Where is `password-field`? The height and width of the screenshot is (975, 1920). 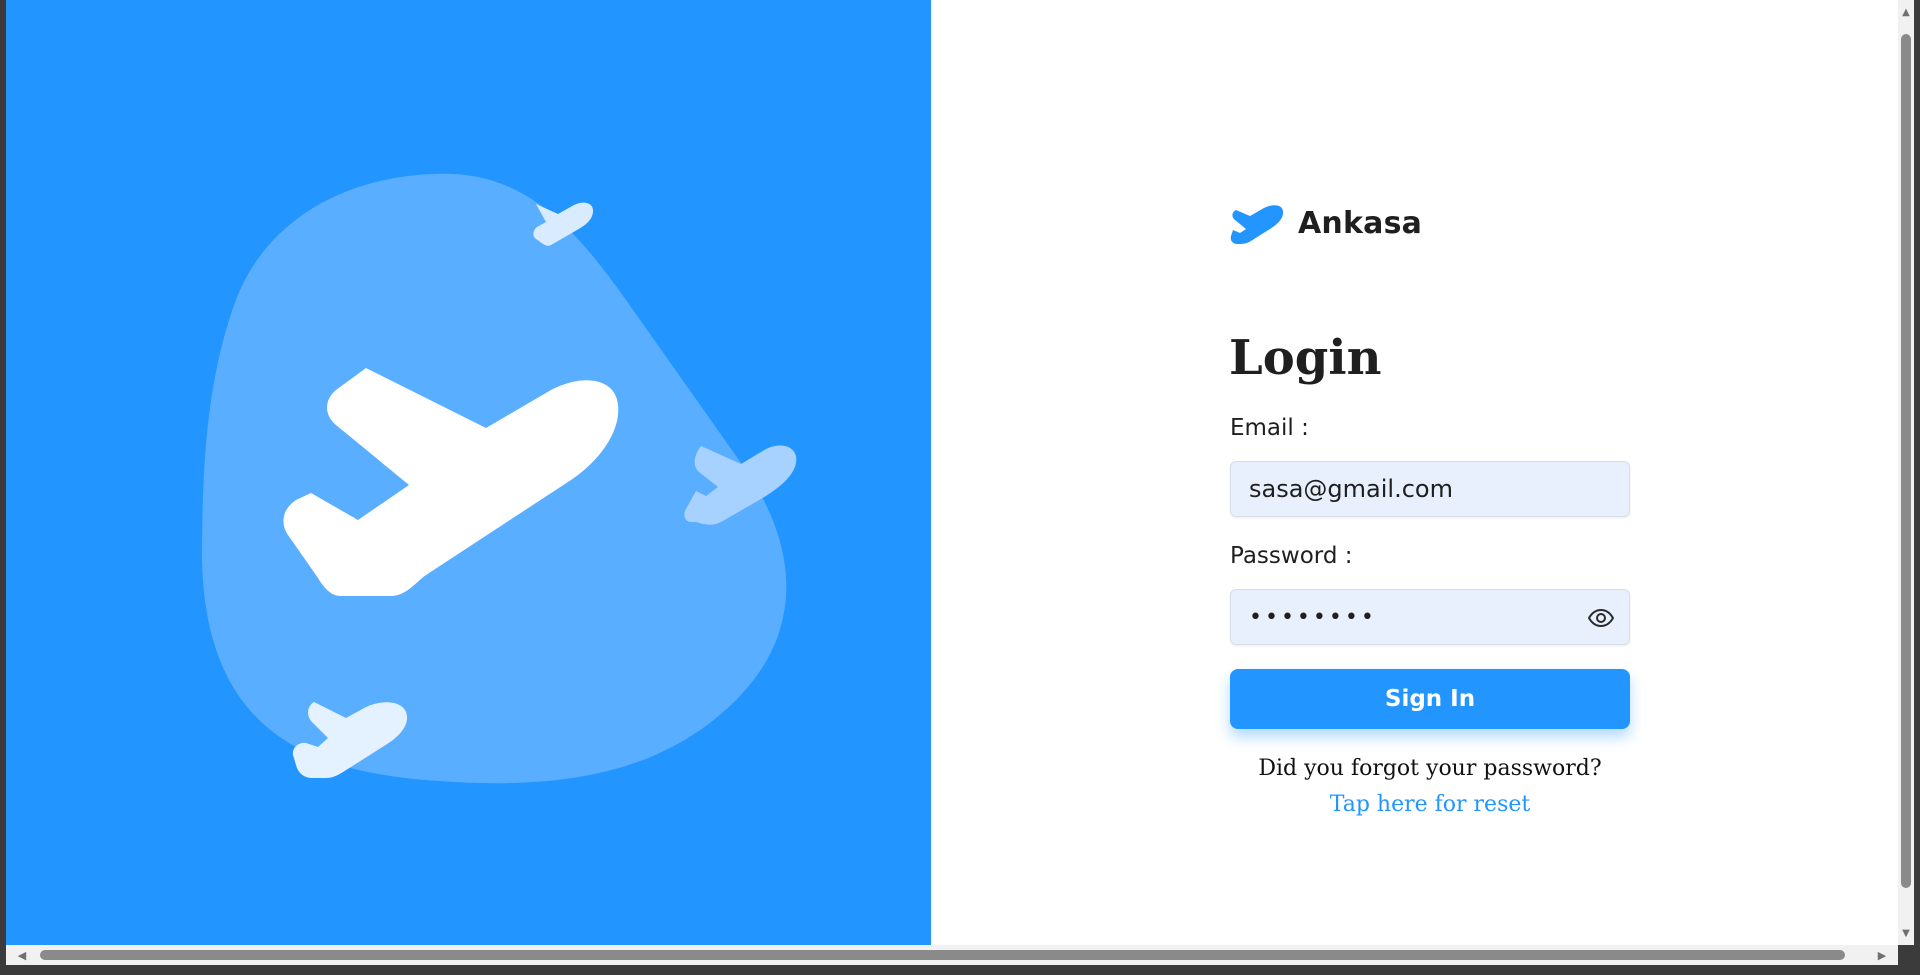
password-field is located at coordinates (1430, 617).